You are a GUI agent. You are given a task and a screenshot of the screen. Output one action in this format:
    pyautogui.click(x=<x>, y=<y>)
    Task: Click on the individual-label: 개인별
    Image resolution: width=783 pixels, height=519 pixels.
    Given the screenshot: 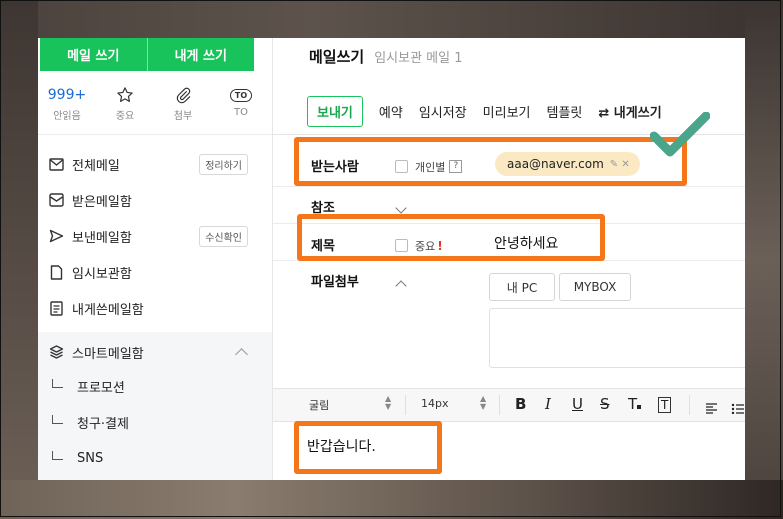 What is the action you would take?
    pyautogui.click(x=430, y=167)
    